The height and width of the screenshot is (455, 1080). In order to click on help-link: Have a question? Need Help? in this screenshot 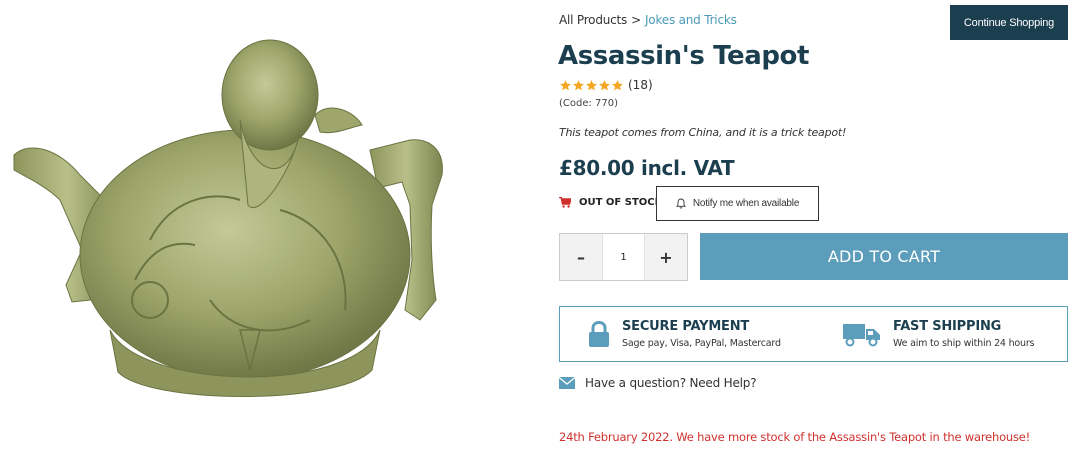, I will do `click(658, 383)`.